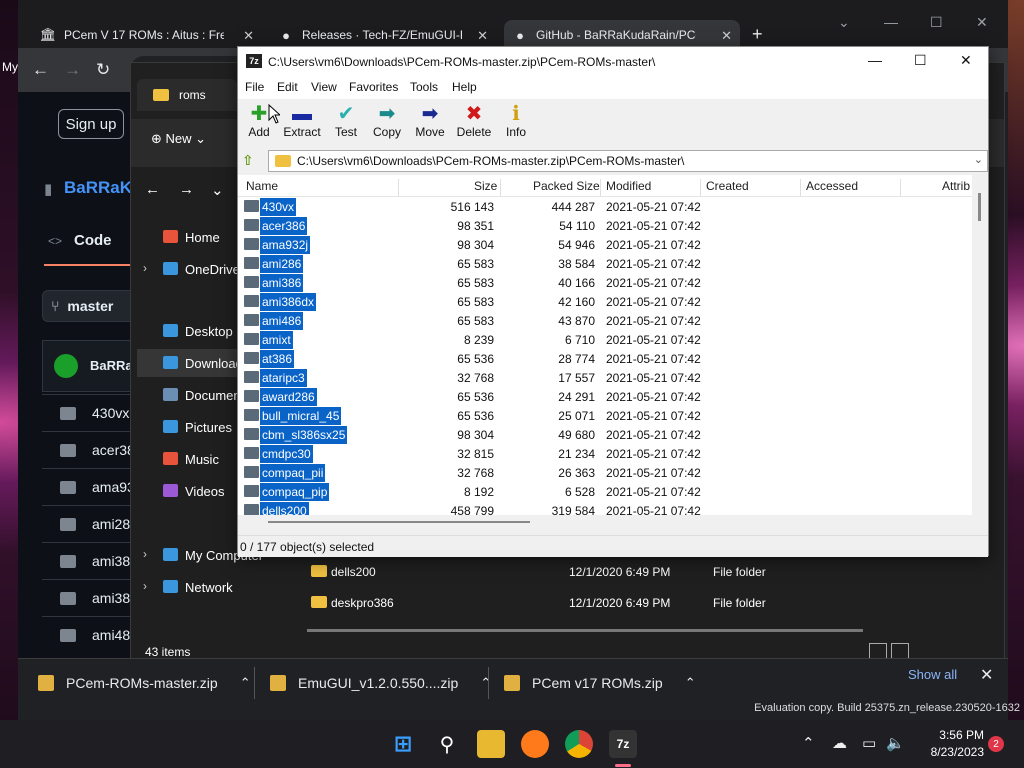 This screenshot has height=768, width=1024. I want to click on table-row: 430vx 516 143 444 287 2021-05-21 07:42, so click(605, 206).